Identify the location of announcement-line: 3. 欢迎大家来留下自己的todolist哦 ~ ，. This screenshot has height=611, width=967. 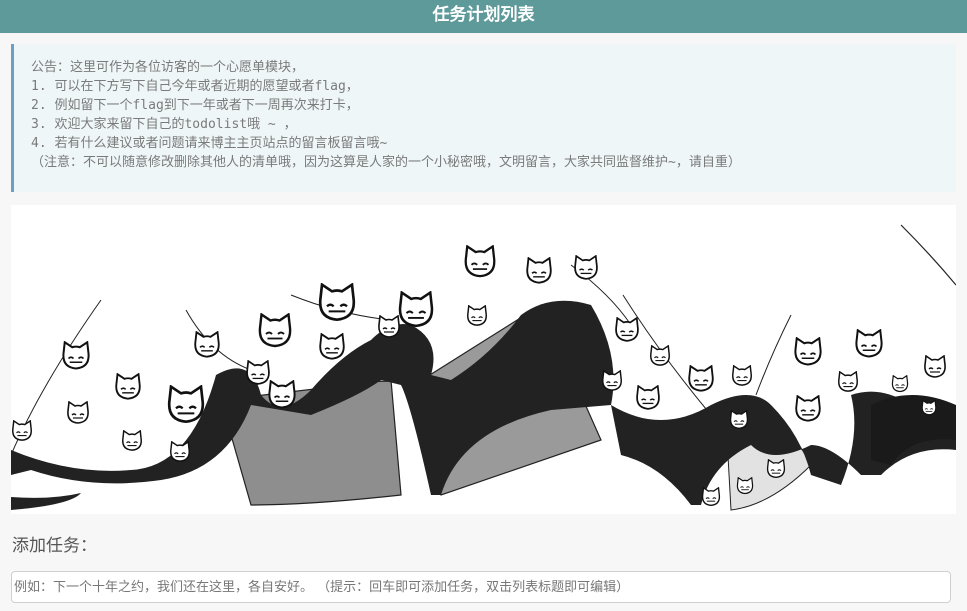
(164, 124).